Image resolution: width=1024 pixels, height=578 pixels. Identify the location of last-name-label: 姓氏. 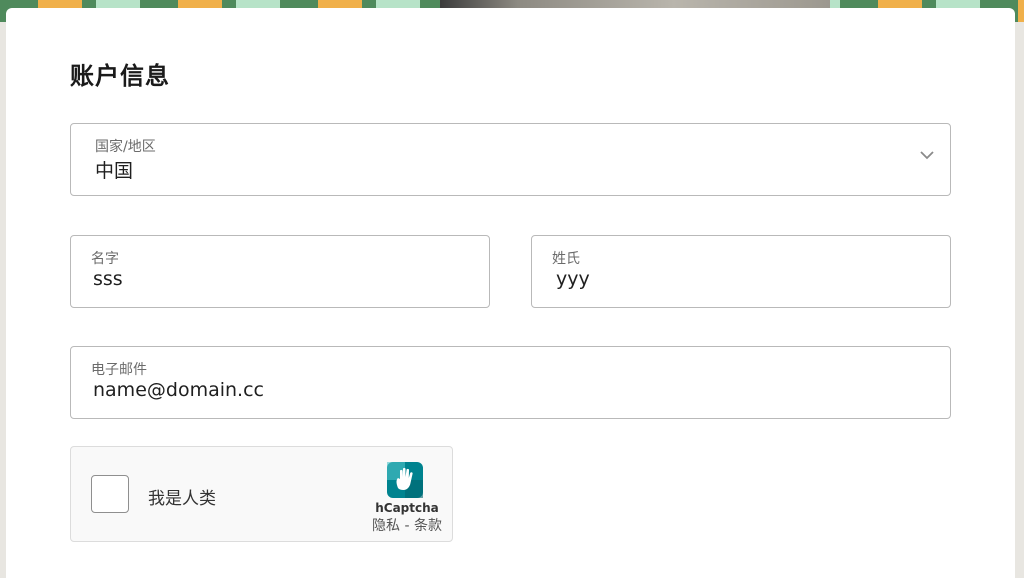
(566, 259).